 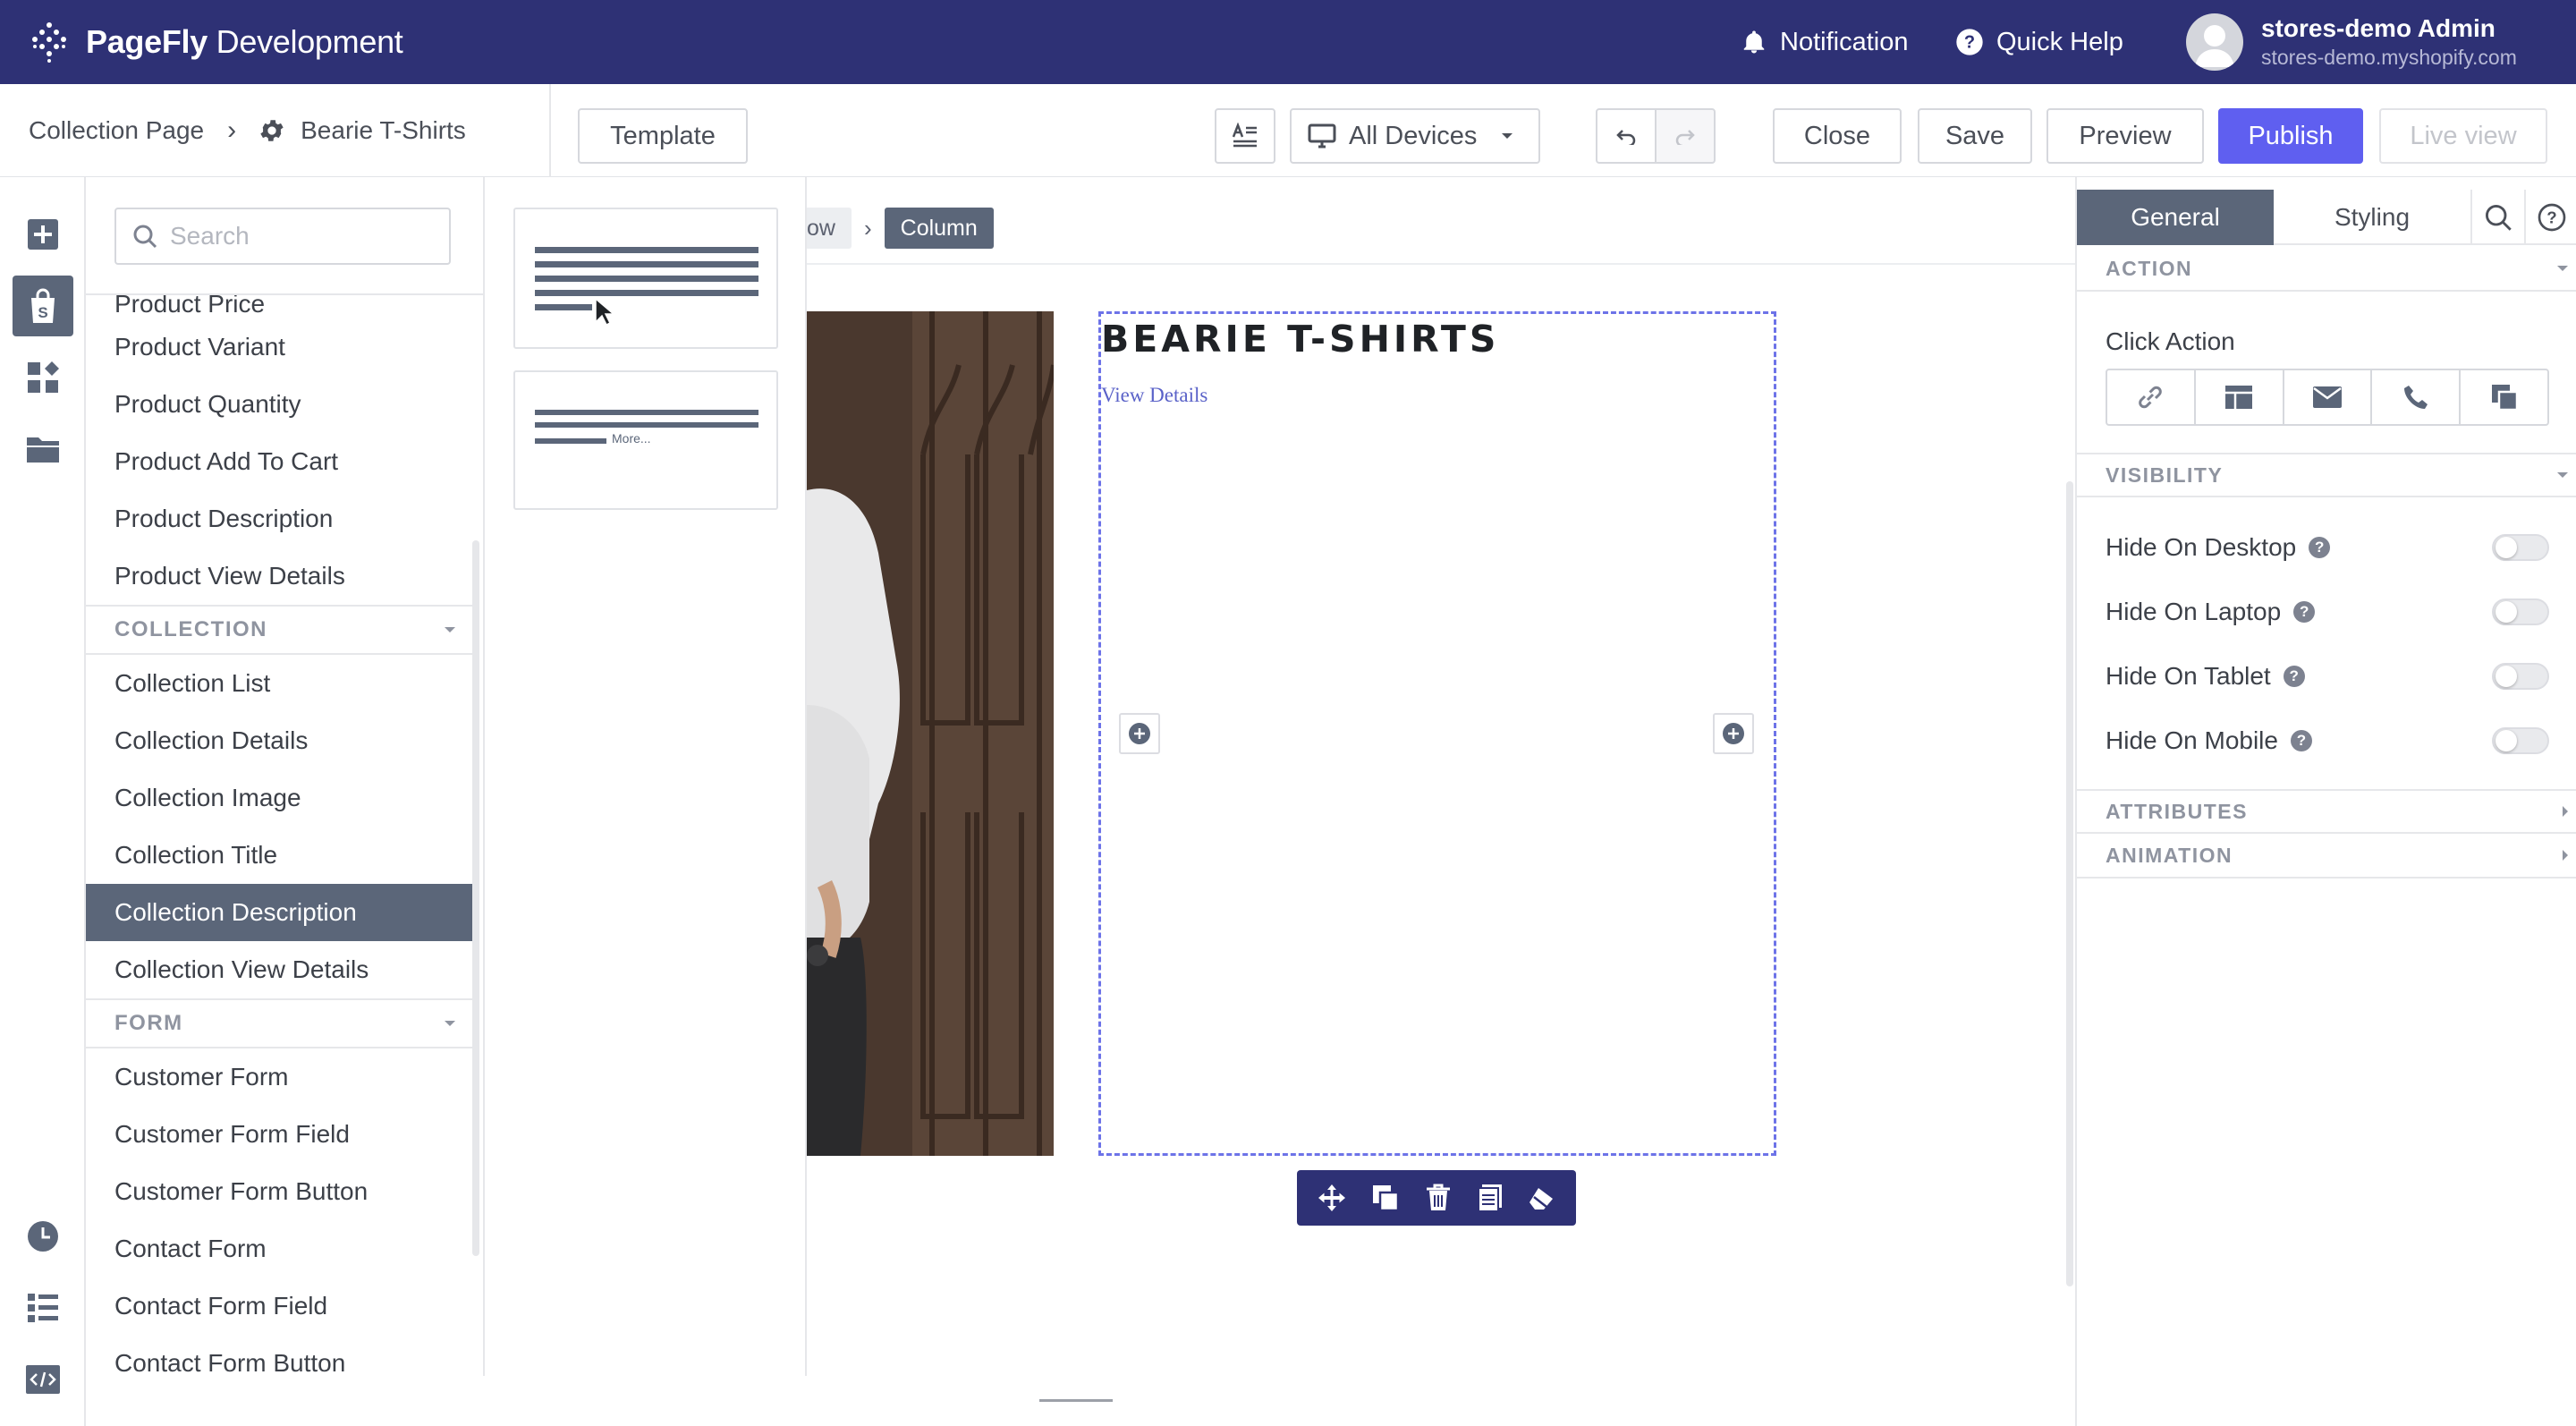 What do you see at coordinates (2151, 397) in the screenshot?
I see `action-link-button` at bounding box center [2151, 397].